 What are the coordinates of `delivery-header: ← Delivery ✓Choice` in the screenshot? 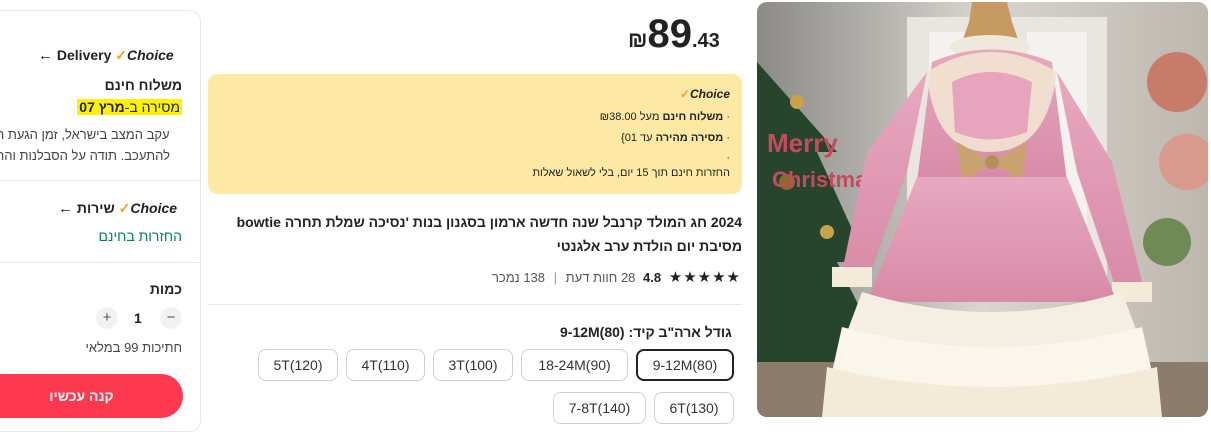 It's located at (106, 55).